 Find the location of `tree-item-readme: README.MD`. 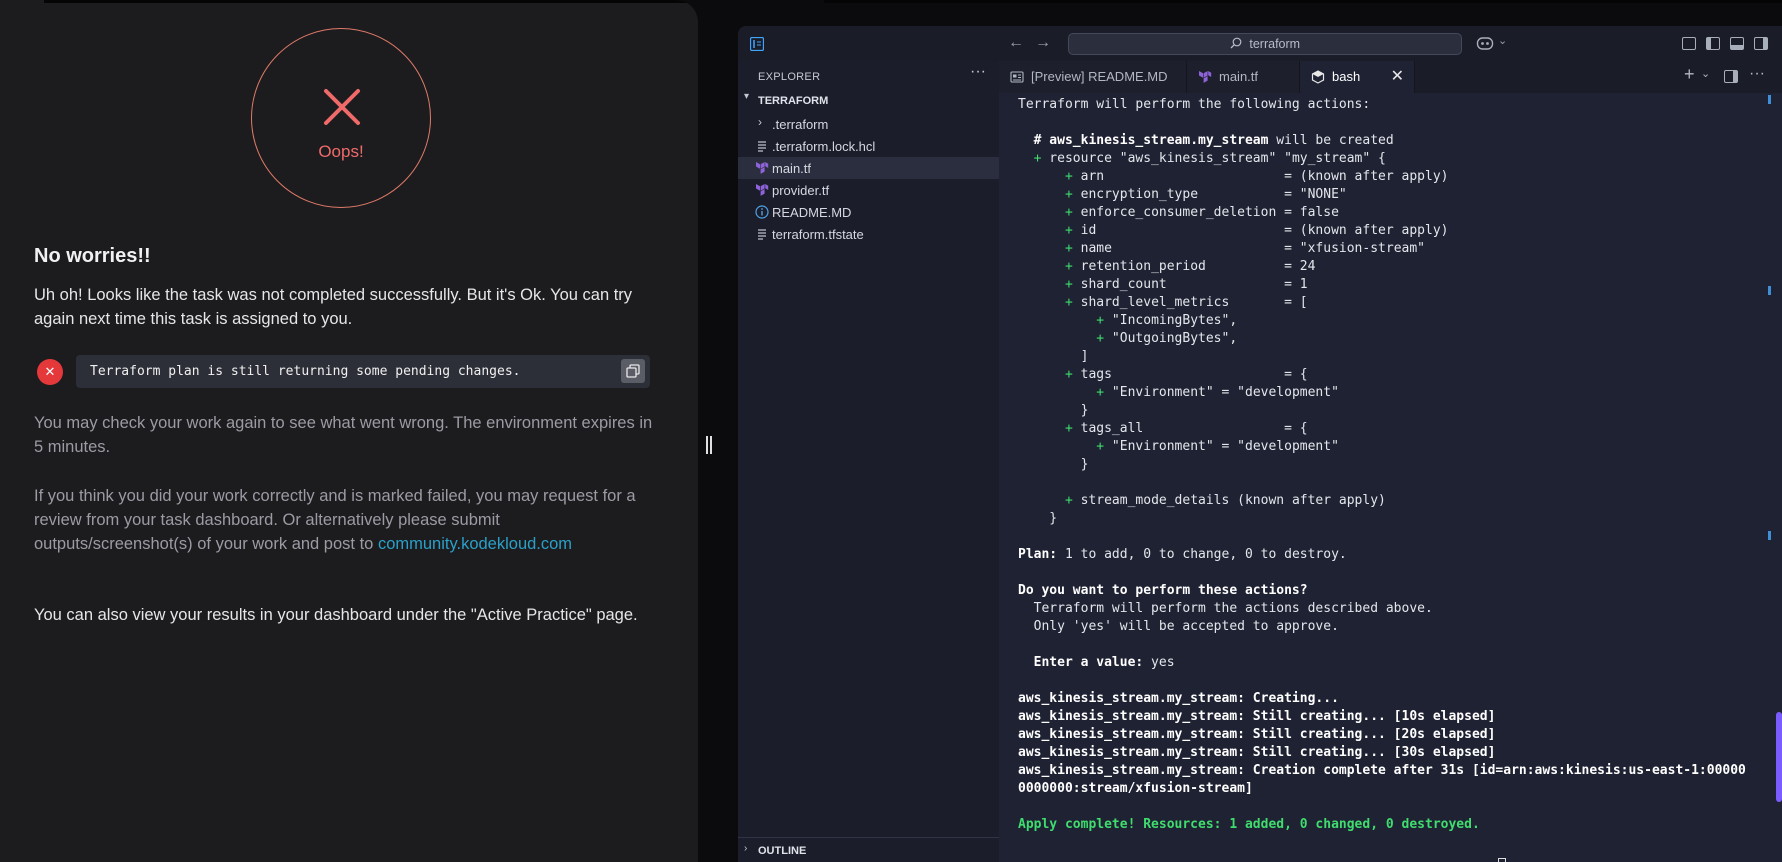

tree-item-readme: README.MD is located at coordinates (868, 212).